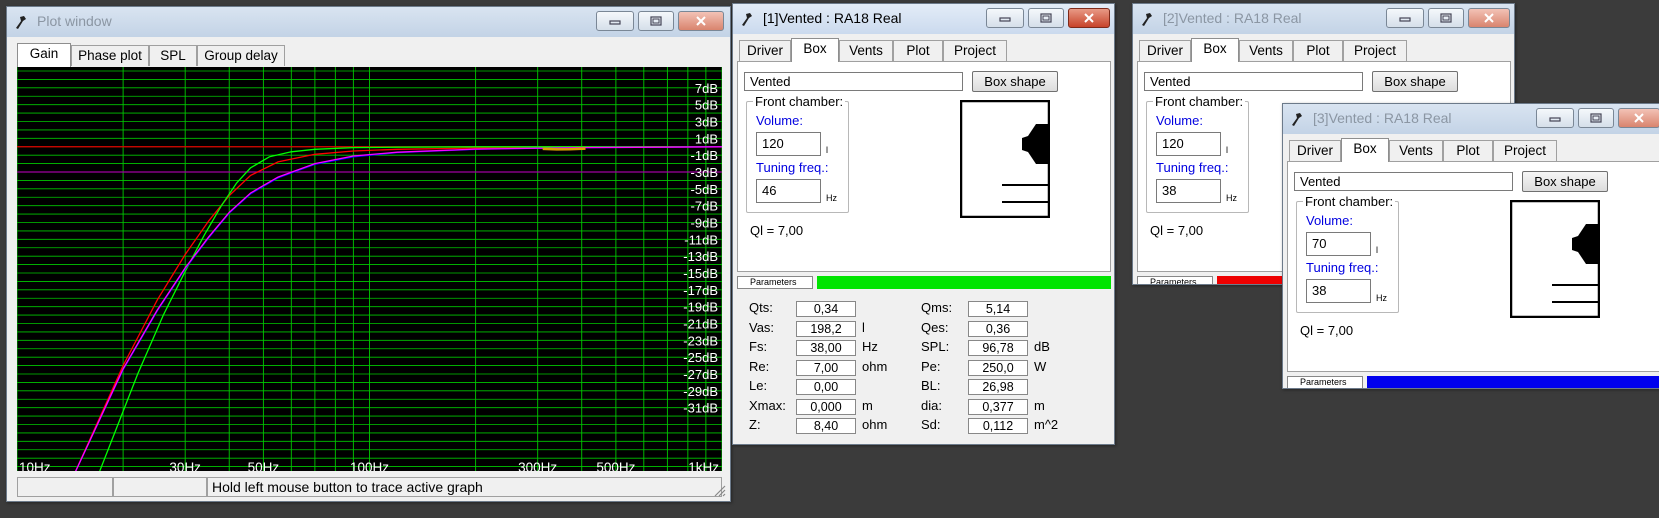  What do you see at coordinates (931, 424) in the screenshot?
I see `param-label: Sd:` at bounding box center [931, 424].